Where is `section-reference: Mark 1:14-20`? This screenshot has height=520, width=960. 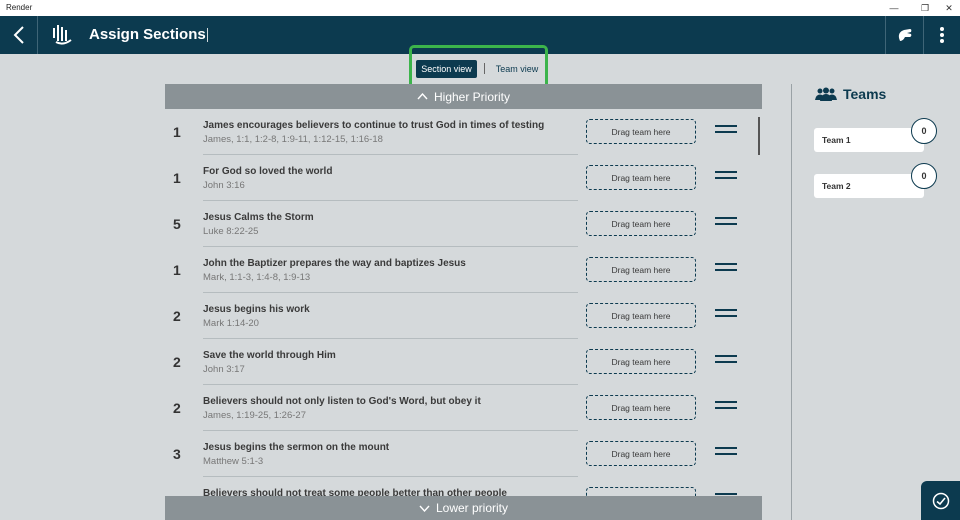
section-reference: Mark 1:14-20 is located at coordinates (231, 323).